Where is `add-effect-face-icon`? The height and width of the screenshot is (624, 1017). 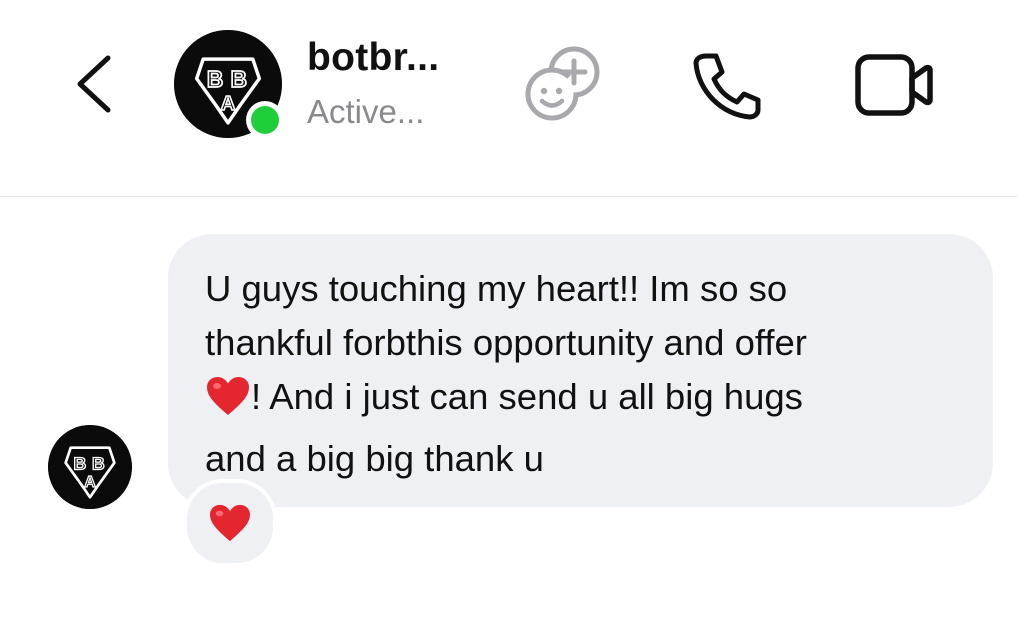 add-effect-face-icon is located at coordinates (562, 83).